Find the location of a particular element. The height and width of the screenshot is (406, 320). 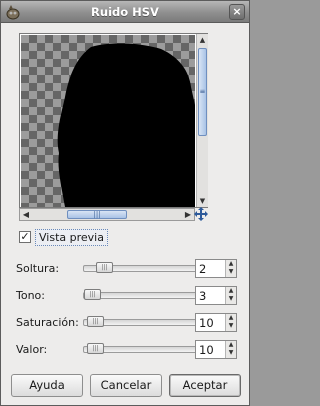

param-label-text: Saturación: is located at coordinates (47, 322).